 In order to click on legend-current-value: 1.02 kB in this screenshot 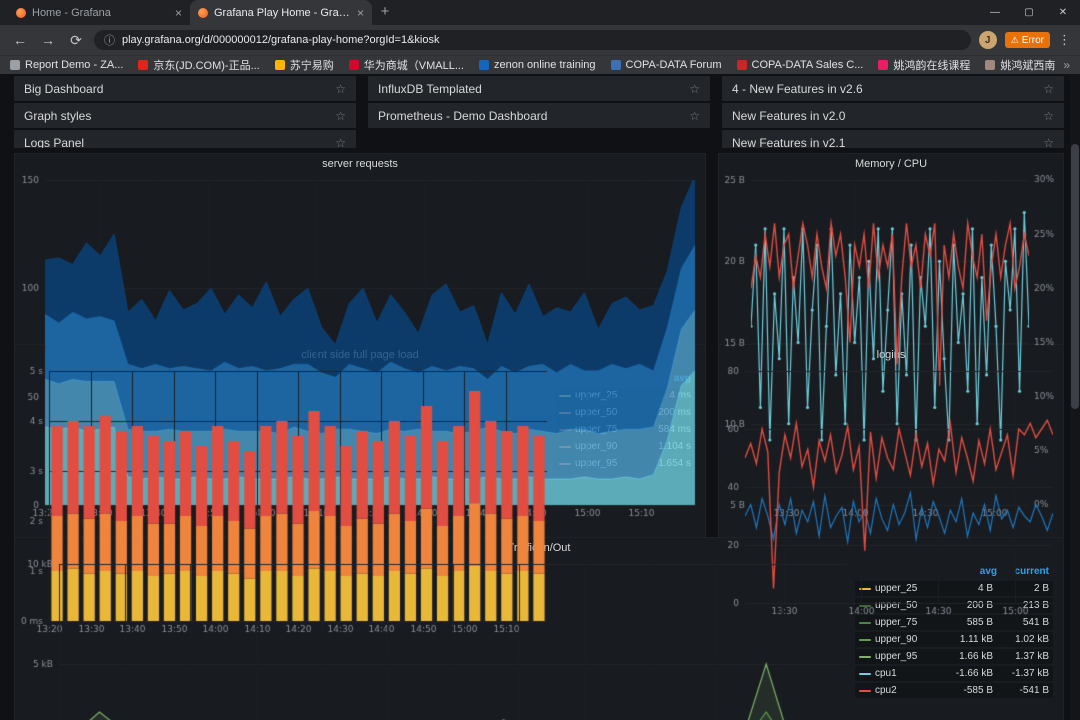, I will do `click(1032, 639)`.